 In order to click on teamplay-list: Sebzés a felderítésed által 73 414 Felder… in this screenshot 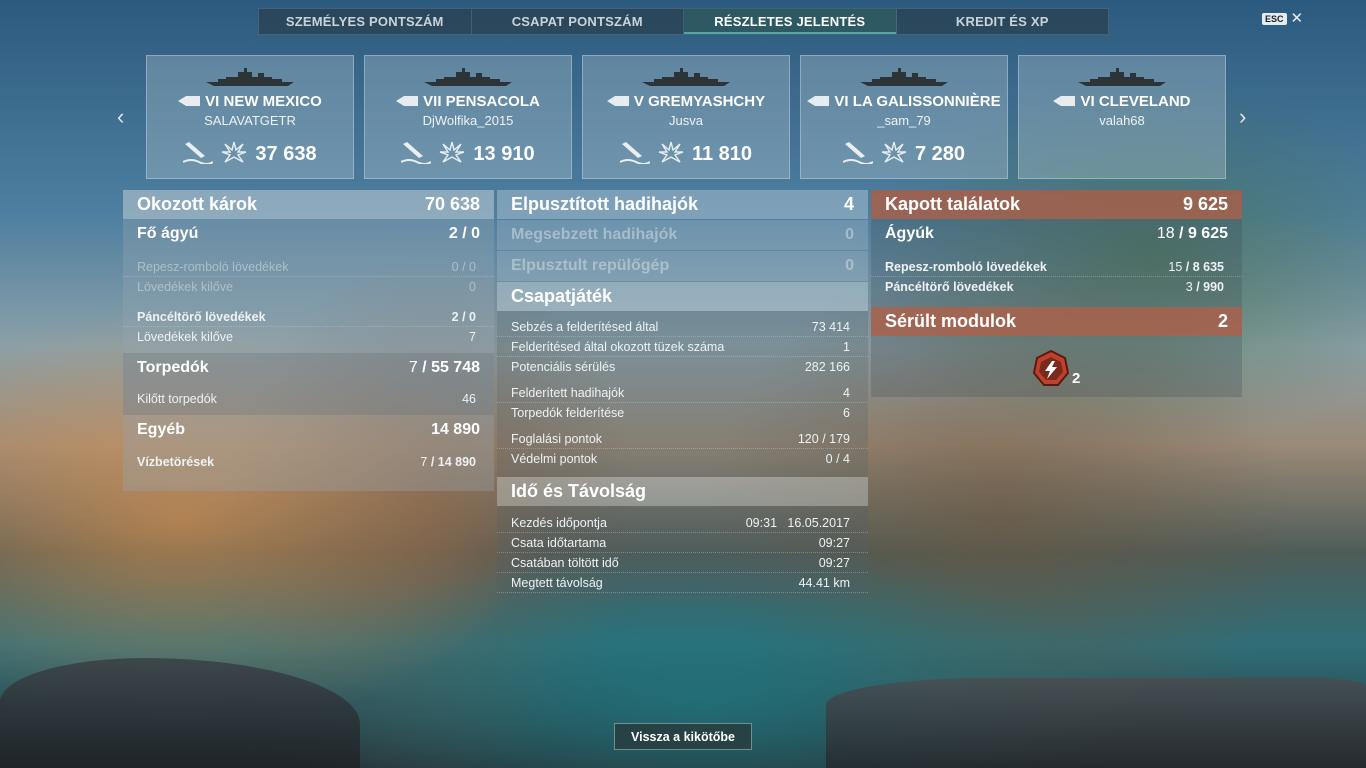, I will do `click(682, 394)`.